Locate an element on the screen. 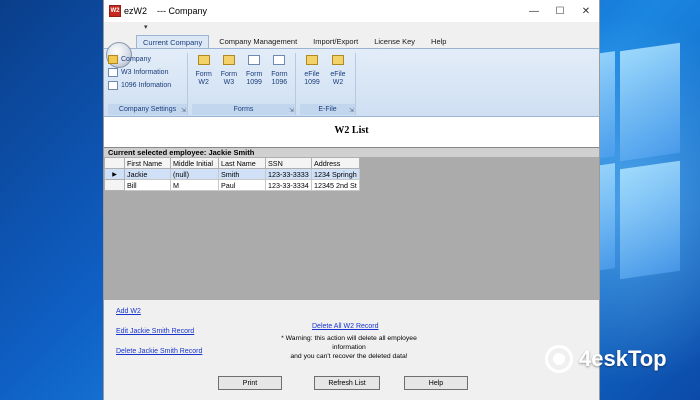 Image resolution: width=700 pixels, height=400 pixels. watermark: 4eskTop is located at coordinates (606, 359).